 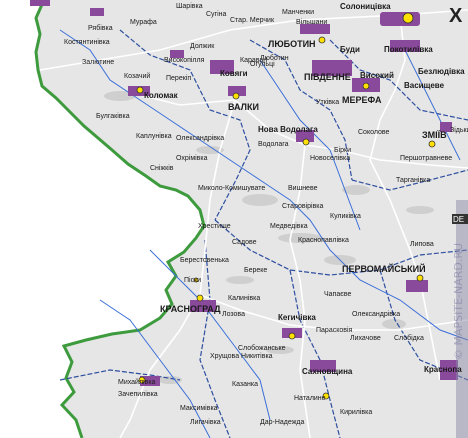 What do you see at coordinates (303, 206) in the screenshot?
I see `label-starovirivka: Старовірівка` at bounding box center [303, 206].